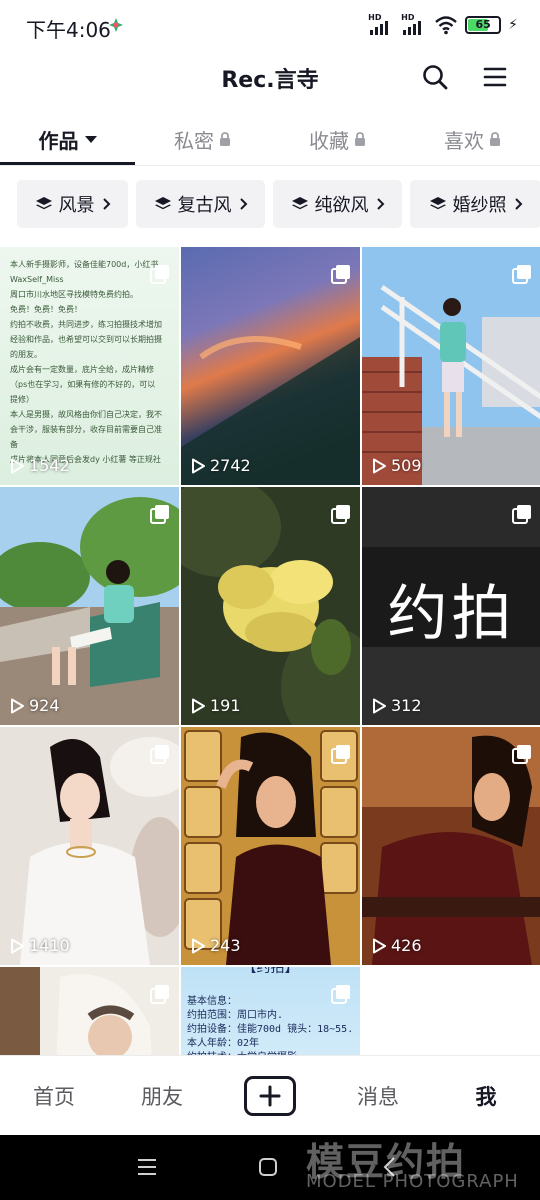  What do you see at coordinates (337, 139) in the screenshot?
I see `tab-favorites: 收藏` at bounding box center [337, 139].